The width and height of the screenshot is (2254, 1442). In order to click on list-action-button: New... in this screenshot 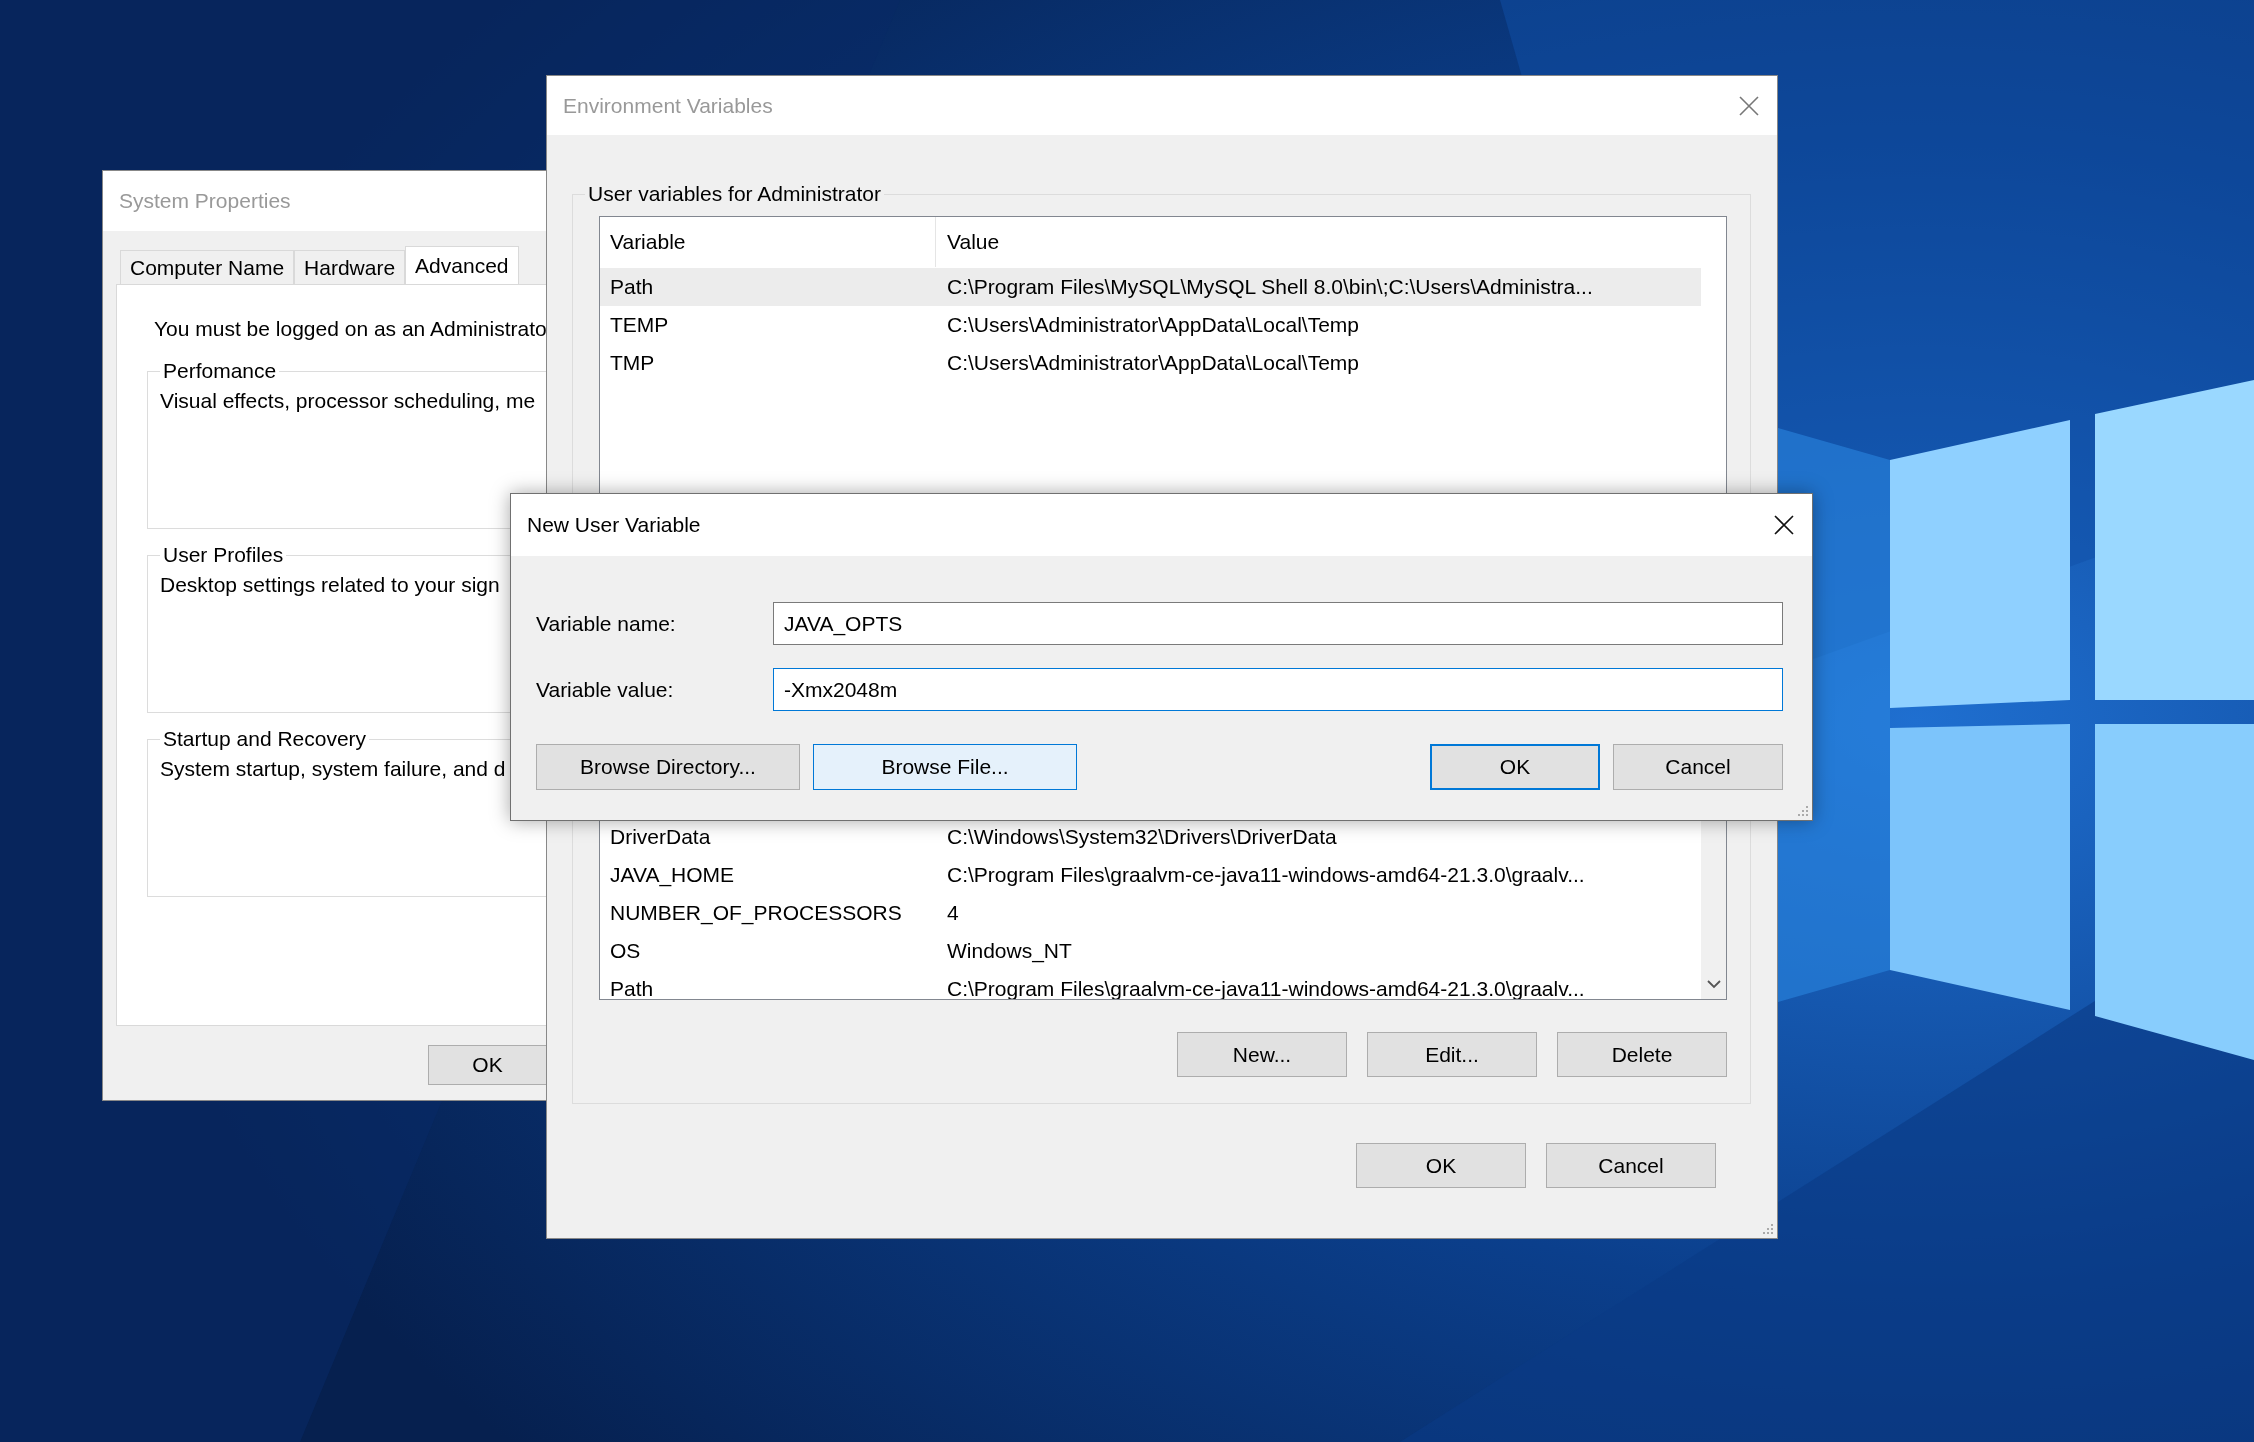, I will do `click(1262, 1054)`.